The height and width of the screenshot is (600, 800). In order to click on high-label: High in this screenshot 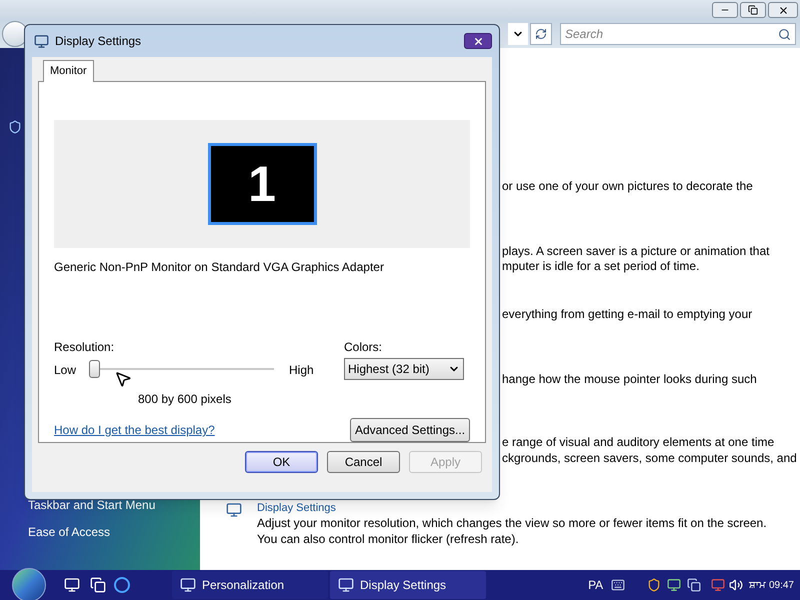, I will do `click(301, 370)`.